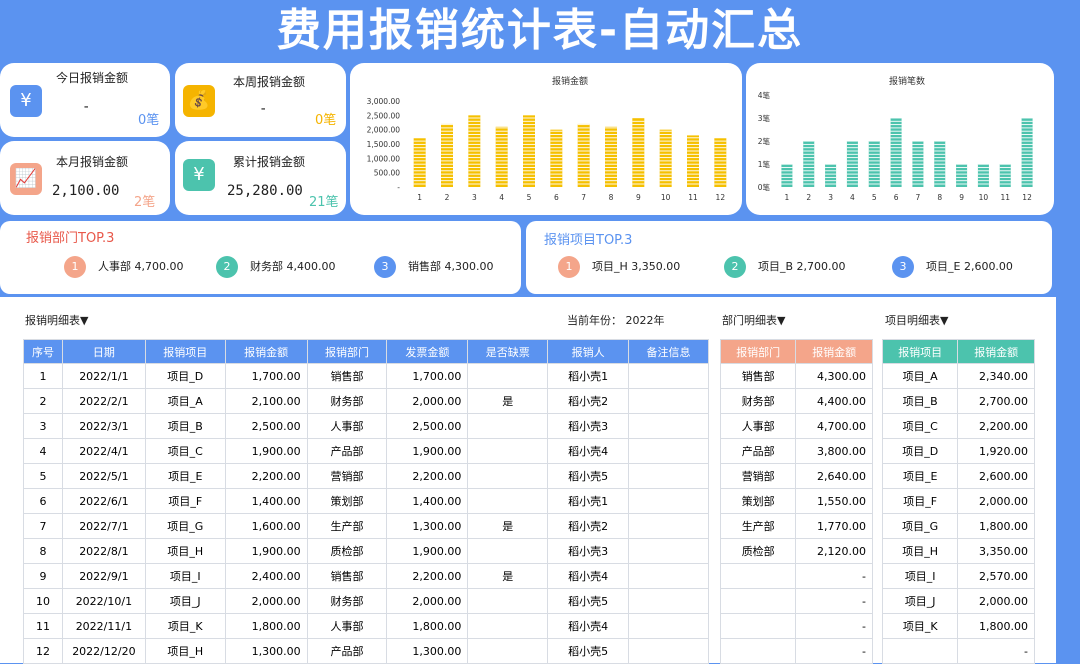 The width and height of the screenshot is (1080, 664). I want to click on table-row: 9 2022/9/1 项目_I 2,400.00 销售部 2,200.00 是稻小壳4, so click(366, 576).